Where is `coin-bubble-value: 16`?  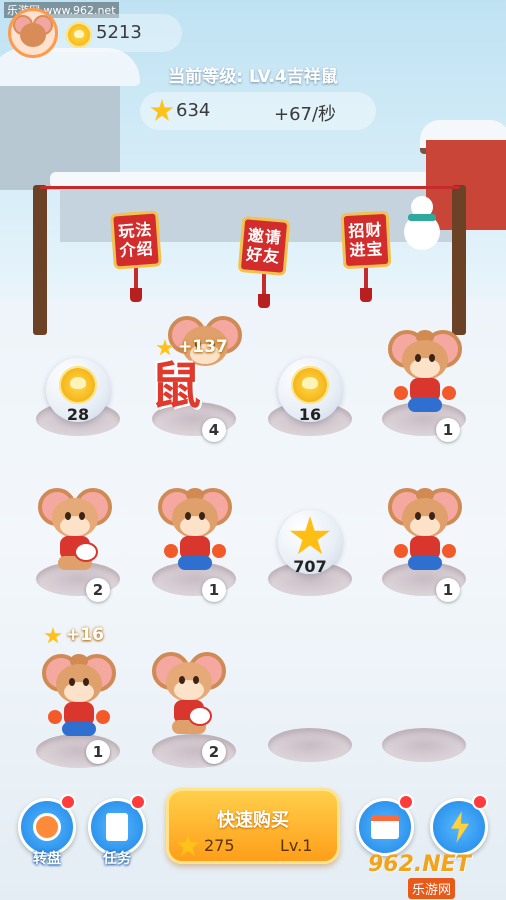
coin-bubble-value: 16 is located at coordinates (310, 414).